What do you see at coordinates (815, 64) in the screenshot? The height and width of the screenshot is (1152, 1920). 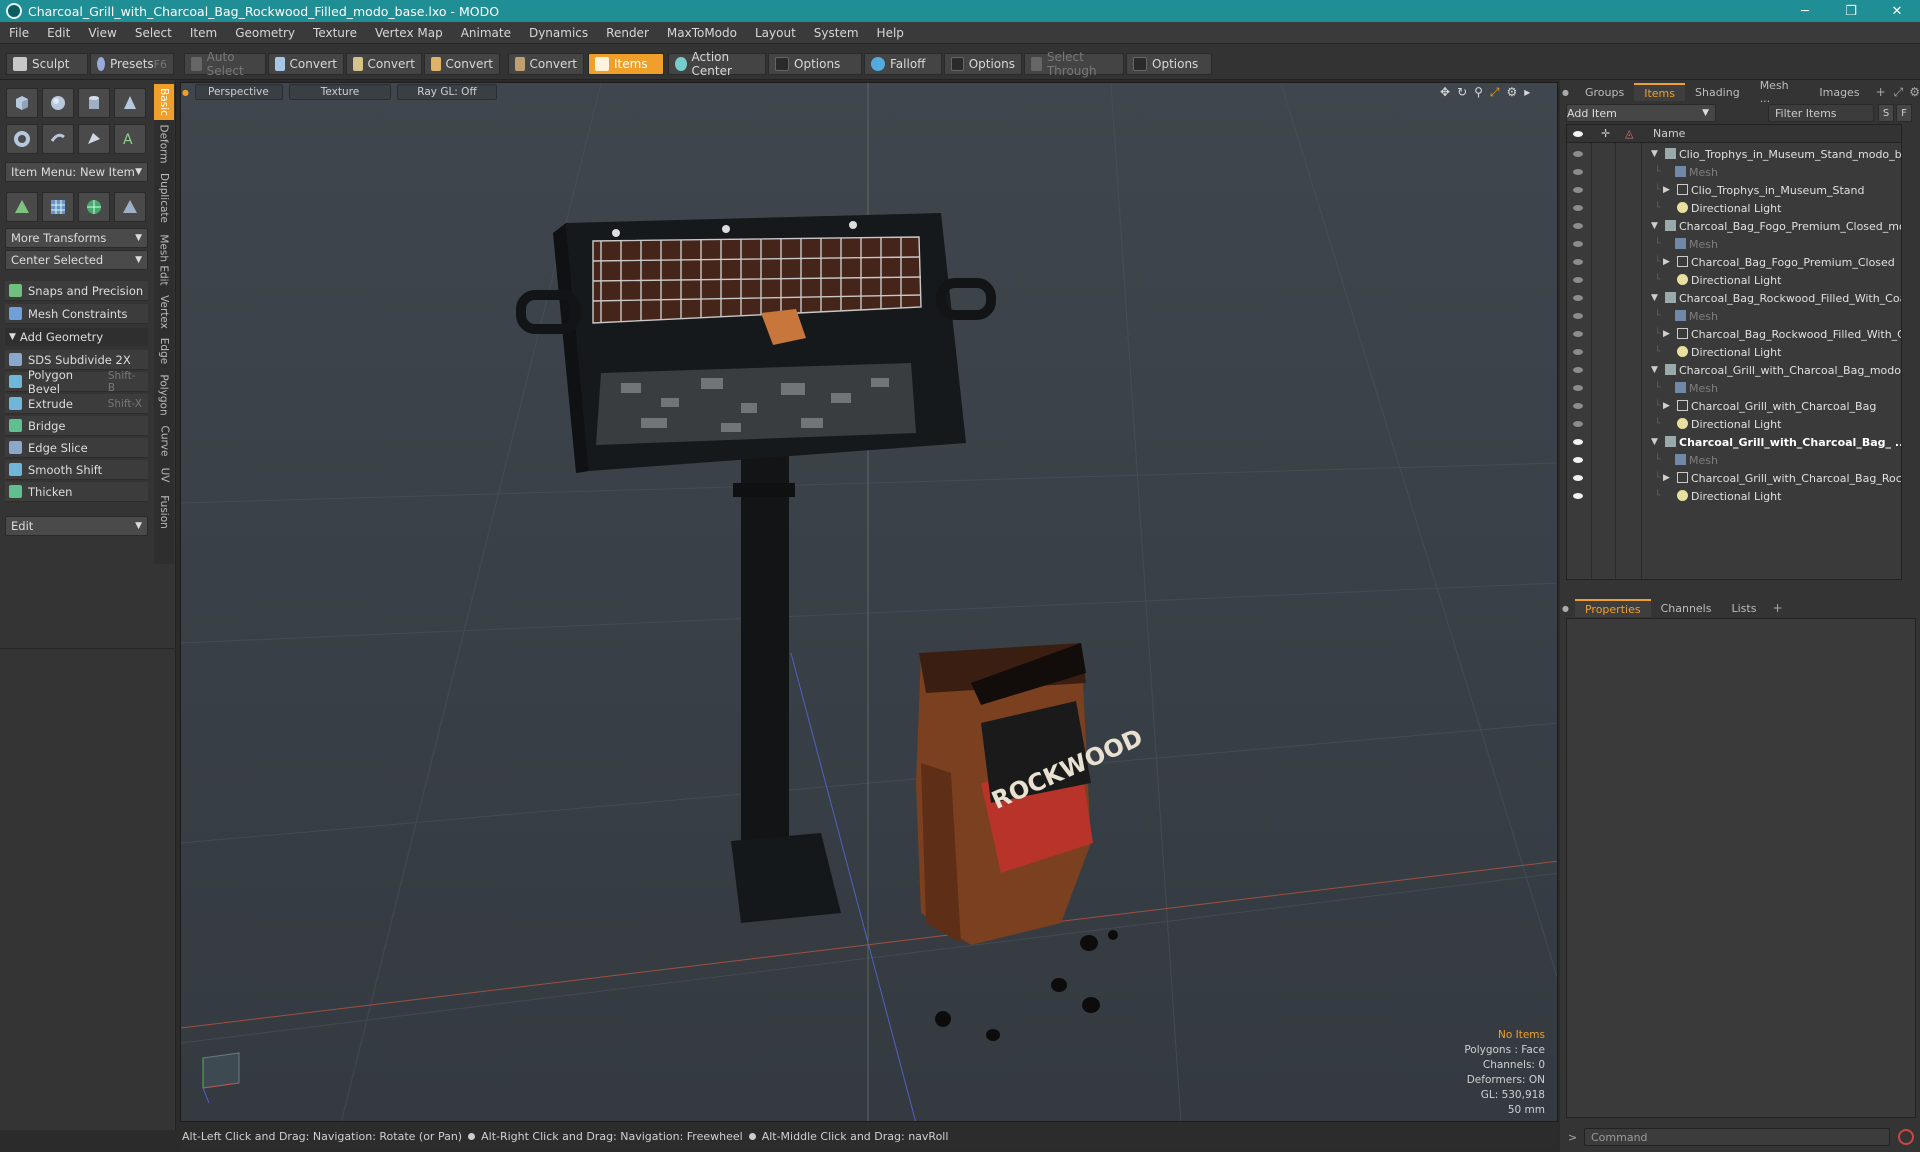 I see `options-button-1: Options` at bounding box center [815, 64].